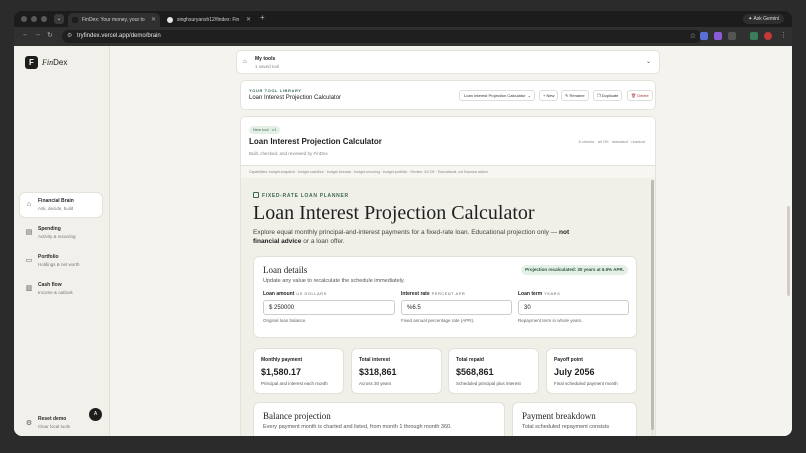 The height and width of the screenshot is (453, 806). What do you see at coordinates (95, 414) in the screenshot?
I see `avatar: A` at bounding box center [95, 414].